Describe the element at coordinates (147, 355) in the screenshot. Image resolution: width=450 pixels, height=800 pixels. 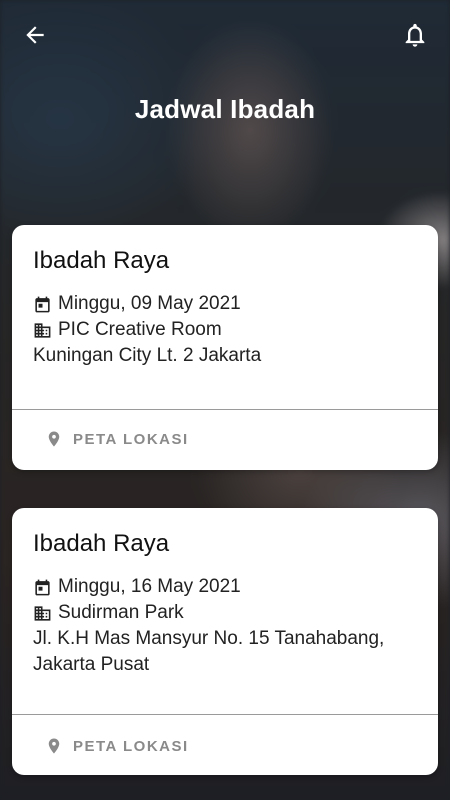
I see `event-address: Kuningan City Lt. 2 Jakarta` at that location.